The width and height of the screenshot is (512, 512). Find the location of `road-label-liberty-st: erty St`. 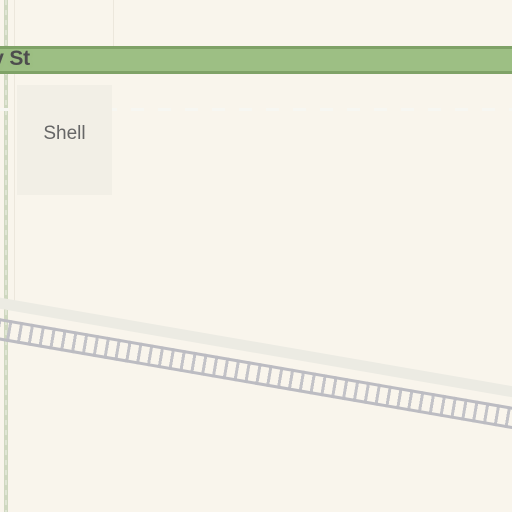

road-label-liberty-st: erty St is located at coordinates (15, 58).